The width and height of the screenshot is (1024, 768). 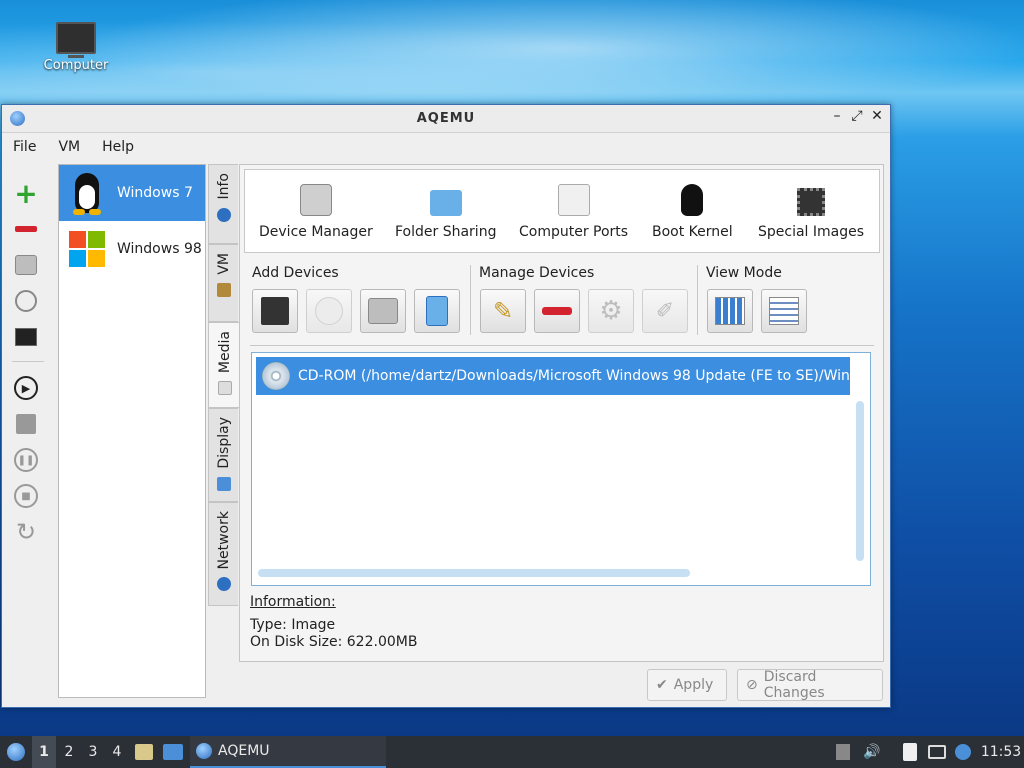 I want to click on terminal-button, so click(x=26, y=337).